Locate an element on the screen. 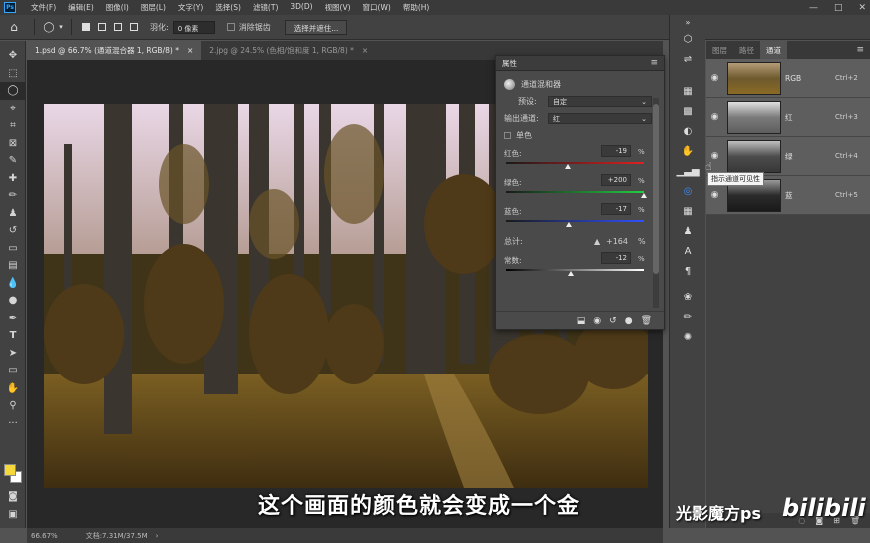  collapse-icon: » is located at coordinates (688, 22).